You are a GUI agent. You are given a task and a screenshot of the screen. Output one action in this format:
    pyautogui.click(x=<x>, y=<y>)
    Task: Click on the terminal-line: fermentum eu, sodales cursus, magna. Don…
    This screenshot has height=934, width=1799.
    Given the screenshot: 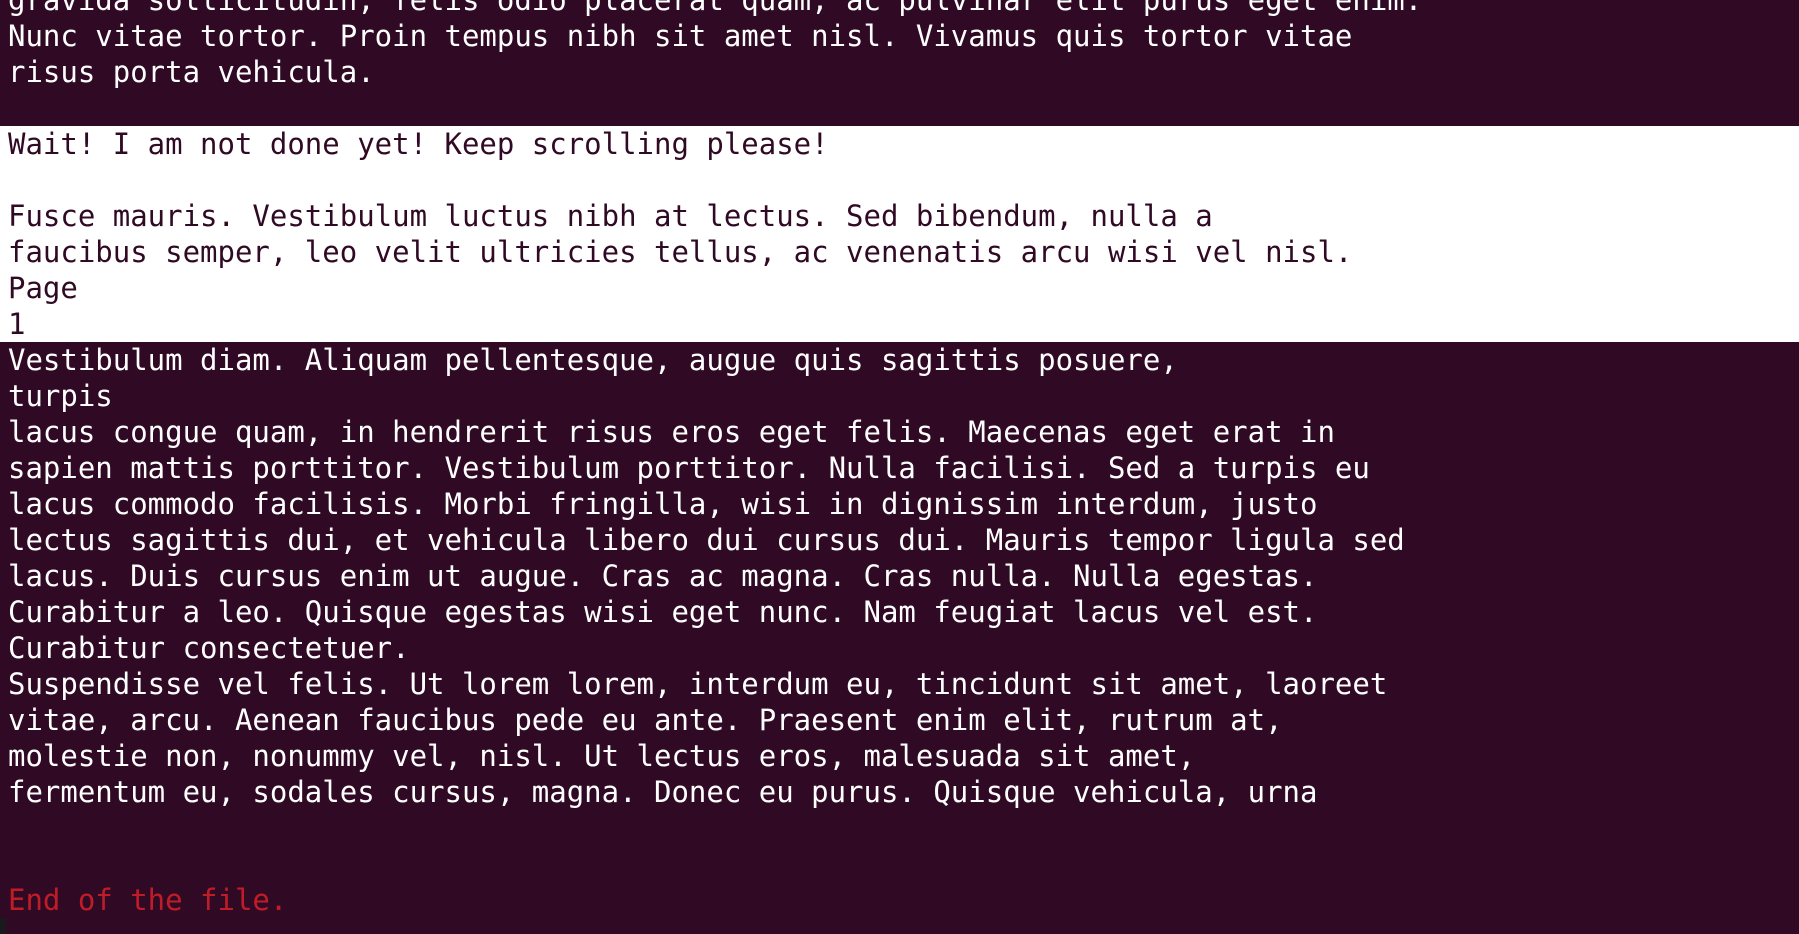 What is the action you would take?
    pyautogui.click(x=899, y=792)
    